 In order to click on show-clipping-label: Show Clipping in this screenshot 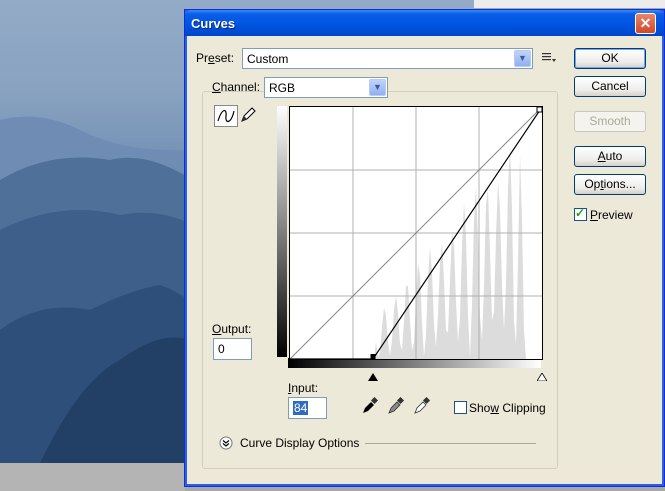, I will do `click(507, 408)`.